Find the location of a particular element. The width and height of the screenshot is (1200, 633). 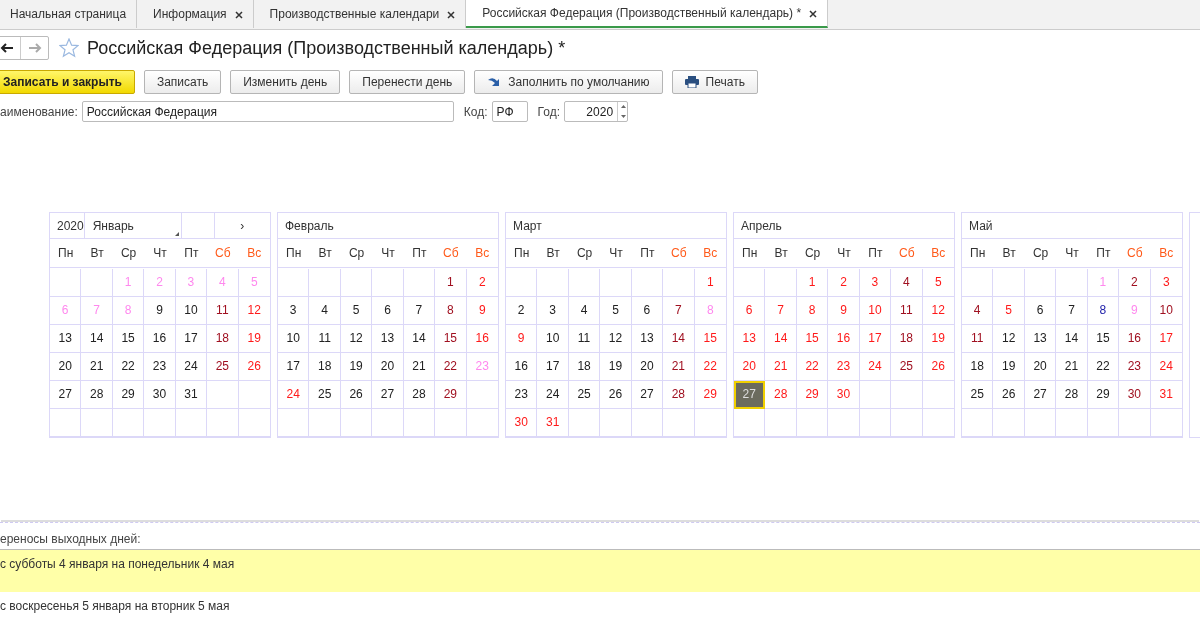

year-selector: 2020 is located at coordinates (67, 225).